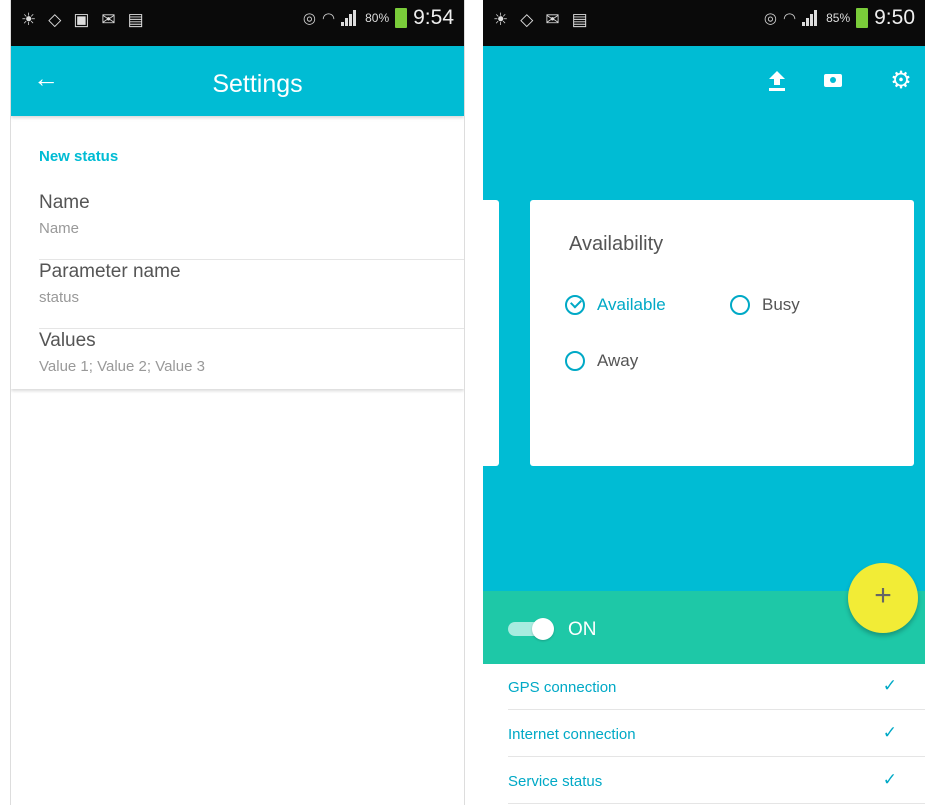 The image size is (925, 805). I want to click on toggle-label: ON, so click(582, 629).